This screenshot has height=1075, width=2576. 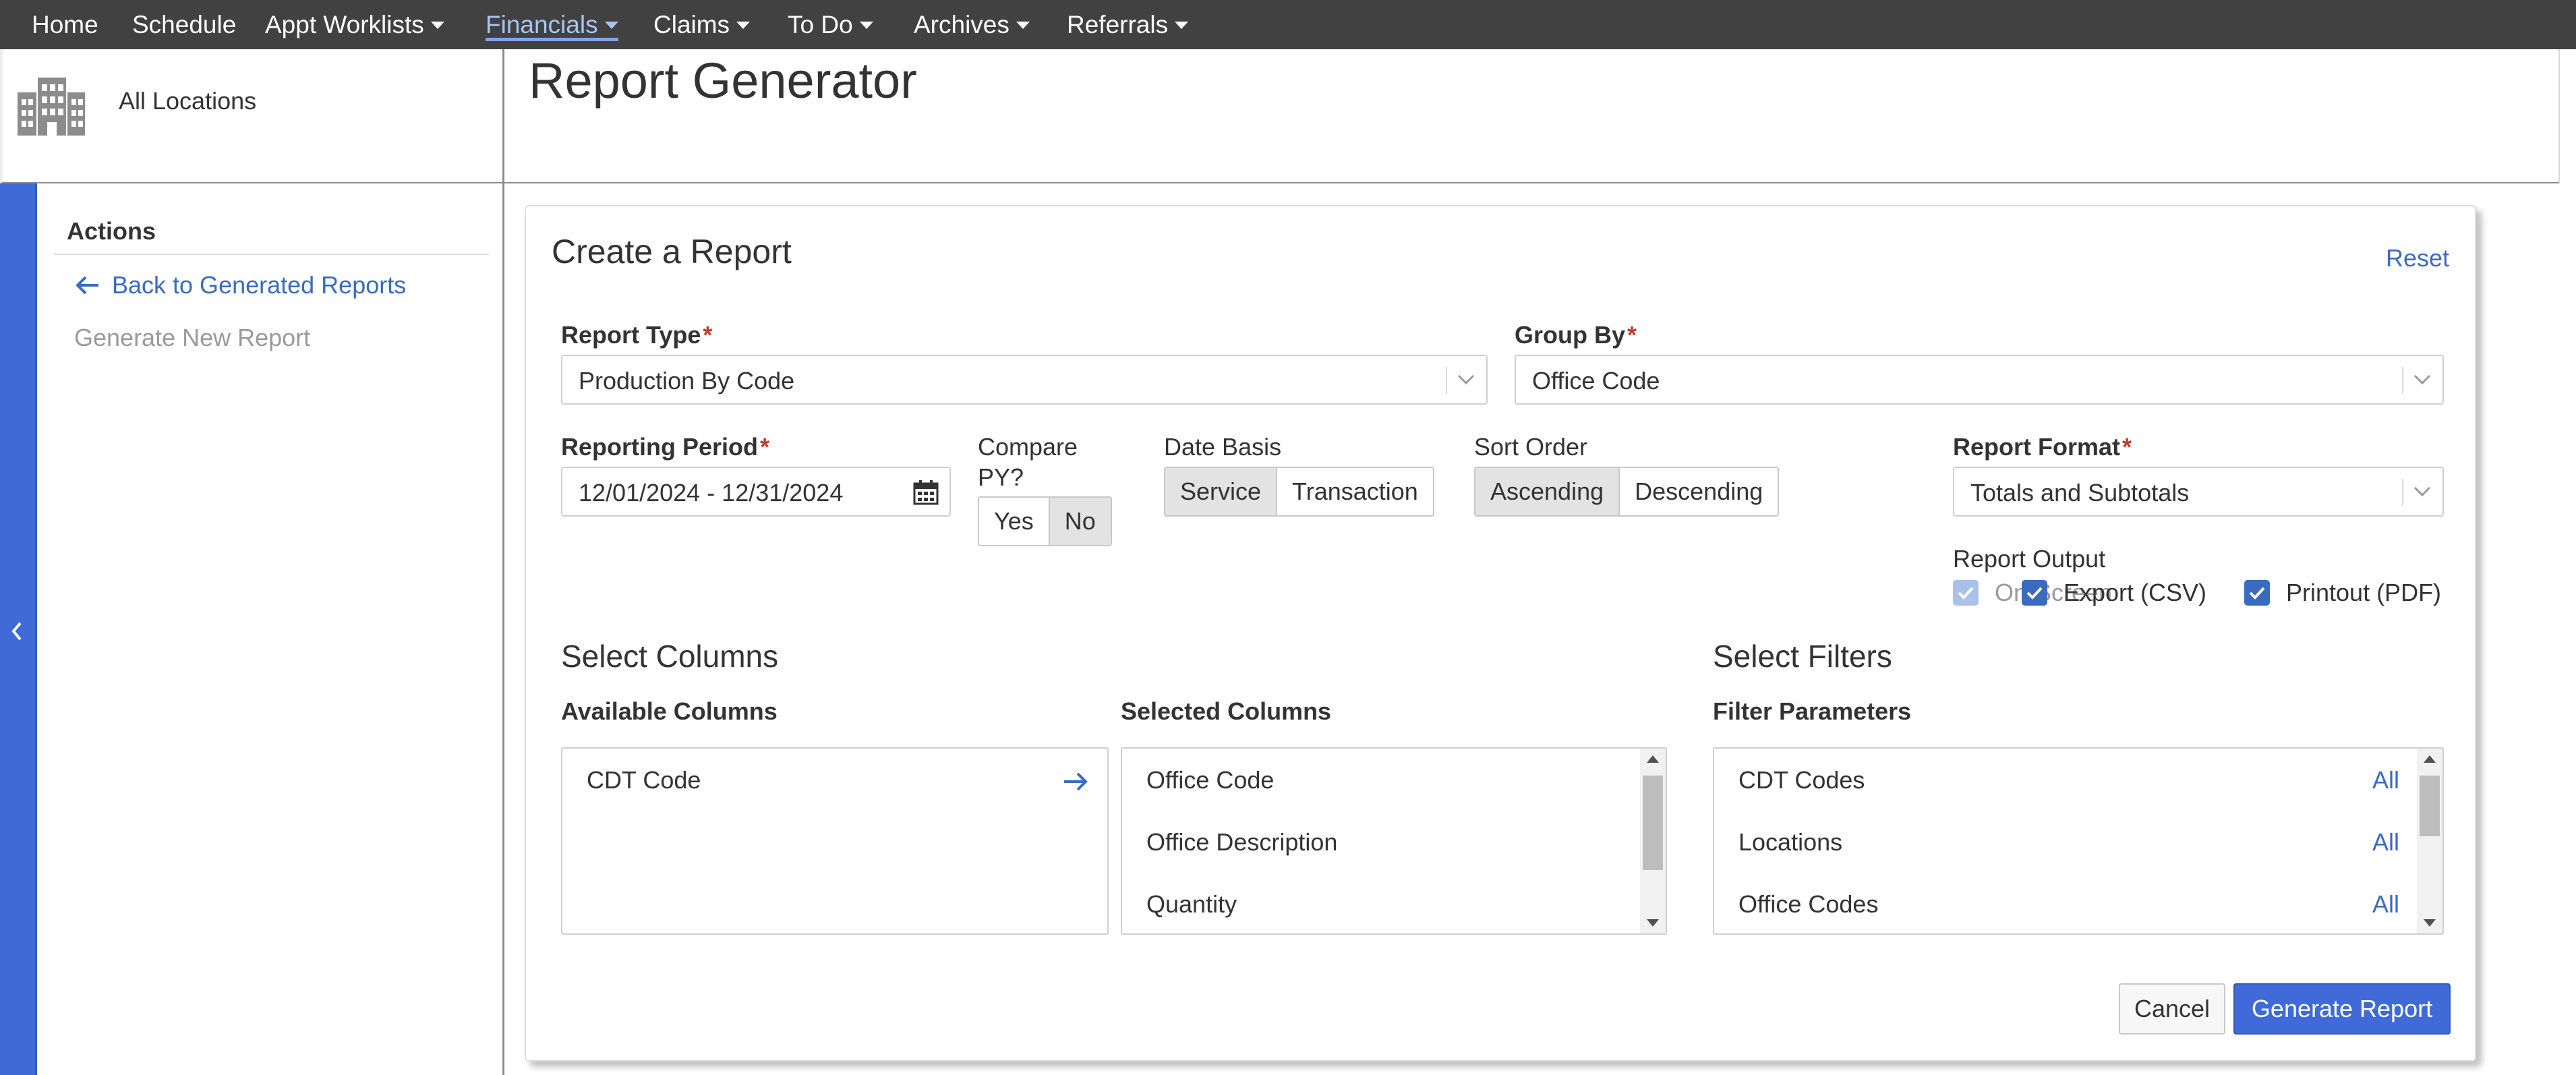 I want to click on nav-label: Referrals, so click(x=1118, y=24).